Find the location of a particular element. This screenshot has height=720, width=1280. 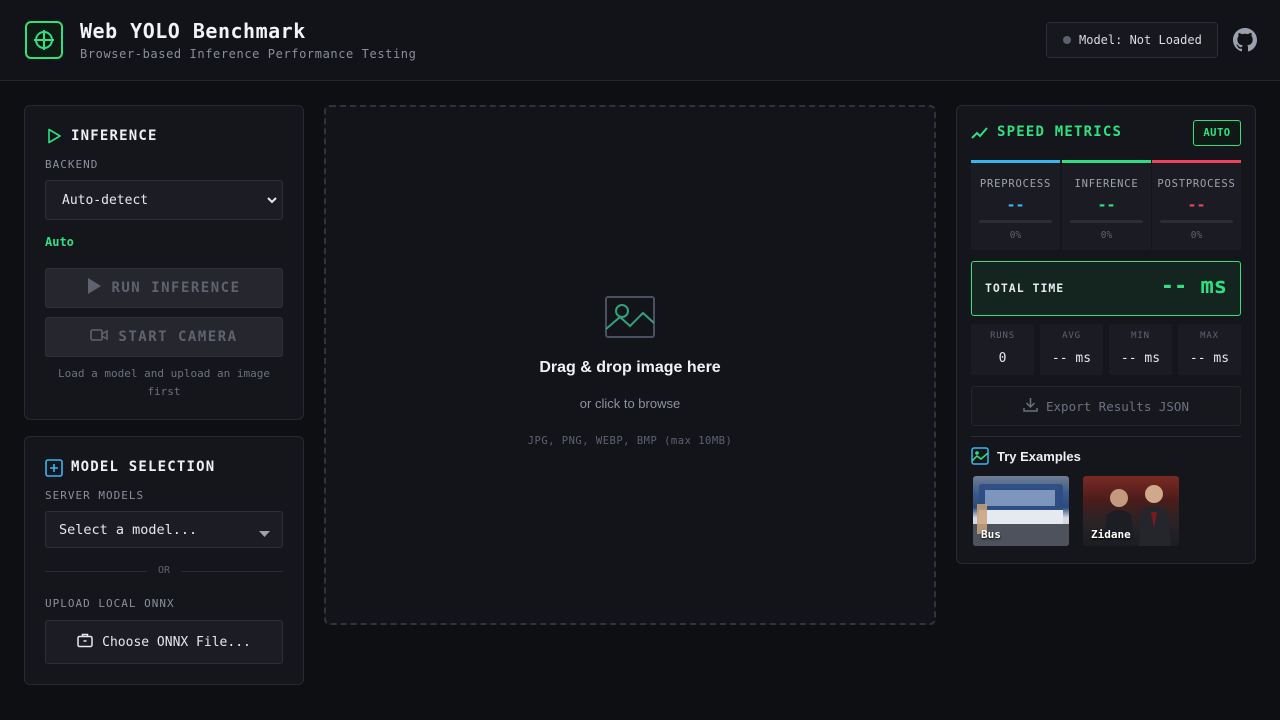

status-dot-icon is located at coordinates (1067, 40).